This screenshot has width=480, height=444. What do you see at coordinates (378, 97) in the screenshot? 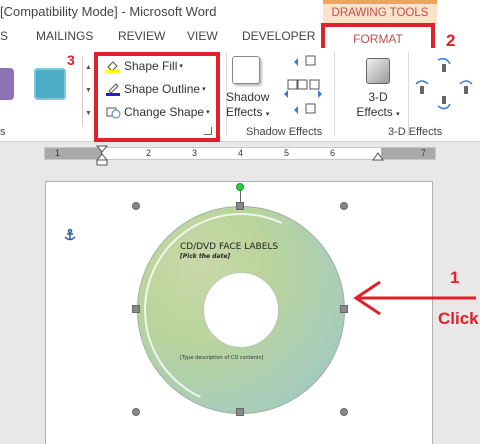
I see `3d-effects-line1: 3-D` at bounding box center [378, 97].